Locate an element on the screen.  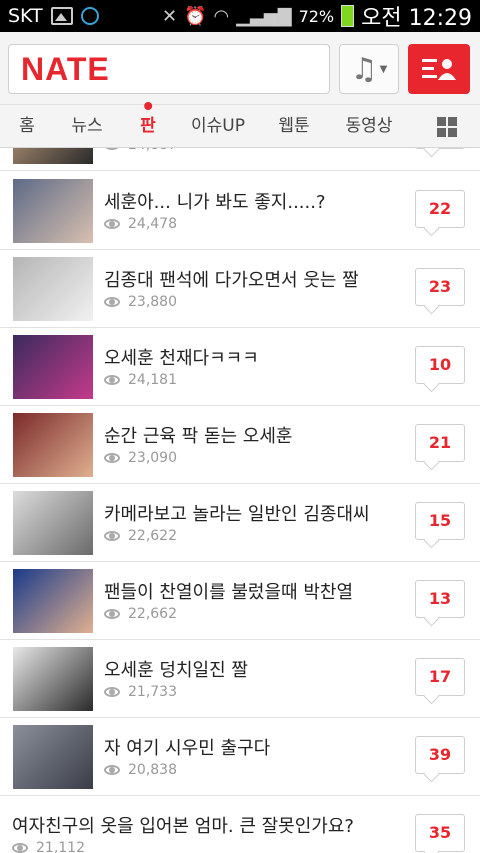
timer-icon is located at coordinates (89, 16).